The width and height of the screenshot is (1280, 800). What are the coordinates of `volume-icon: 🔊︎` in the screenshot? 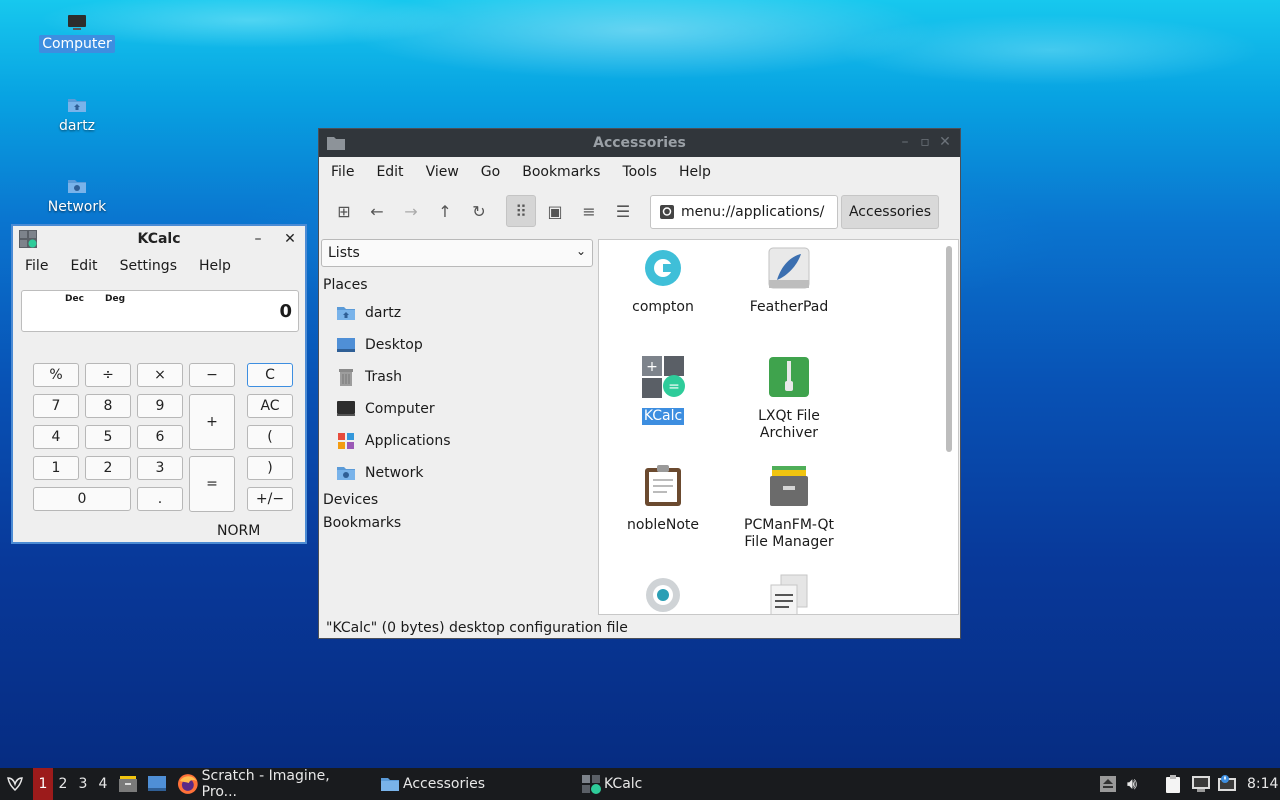 It's located at (1132, 784).